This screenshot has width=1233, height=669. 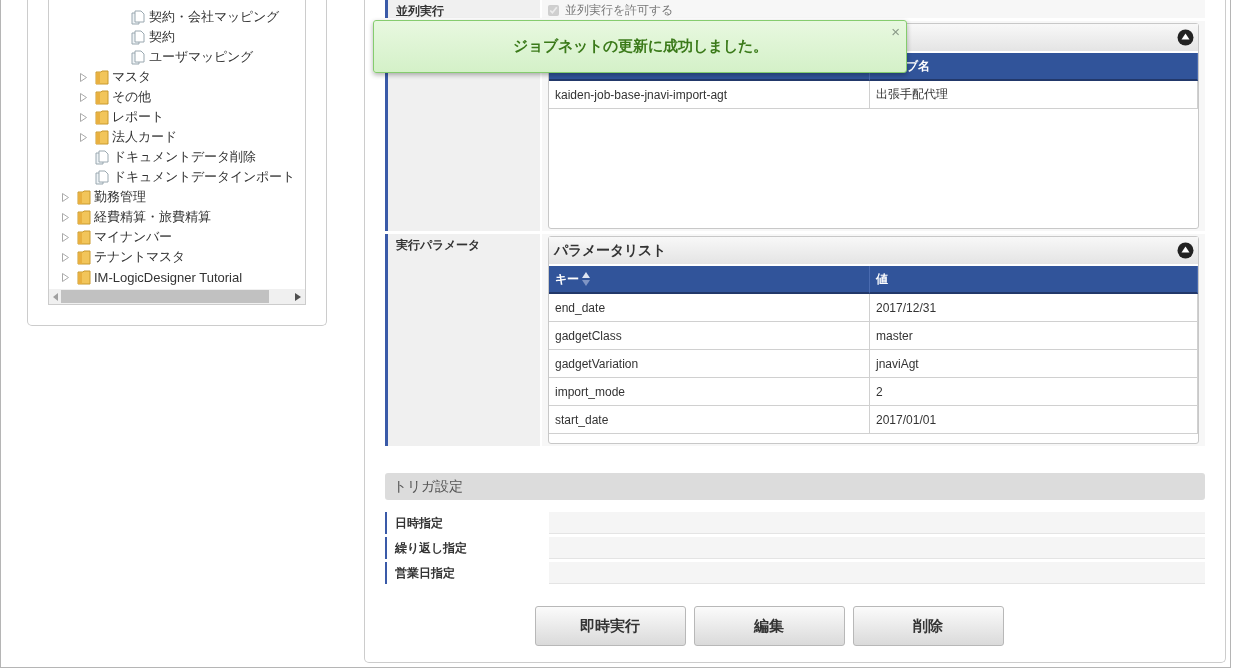 What do you see at coordinates (184, 157) in the screenshot?
I see `tree-item: ドキュメントデータ削除` at bounding box center [184, 157].